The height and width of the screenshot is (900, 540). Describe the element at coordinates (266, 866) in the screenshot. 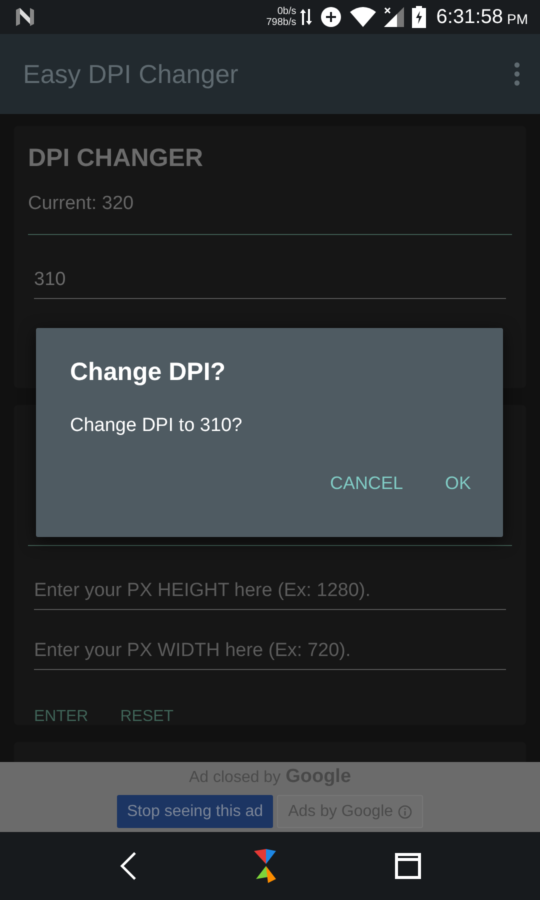

I see `hourglass-icon` at that location.